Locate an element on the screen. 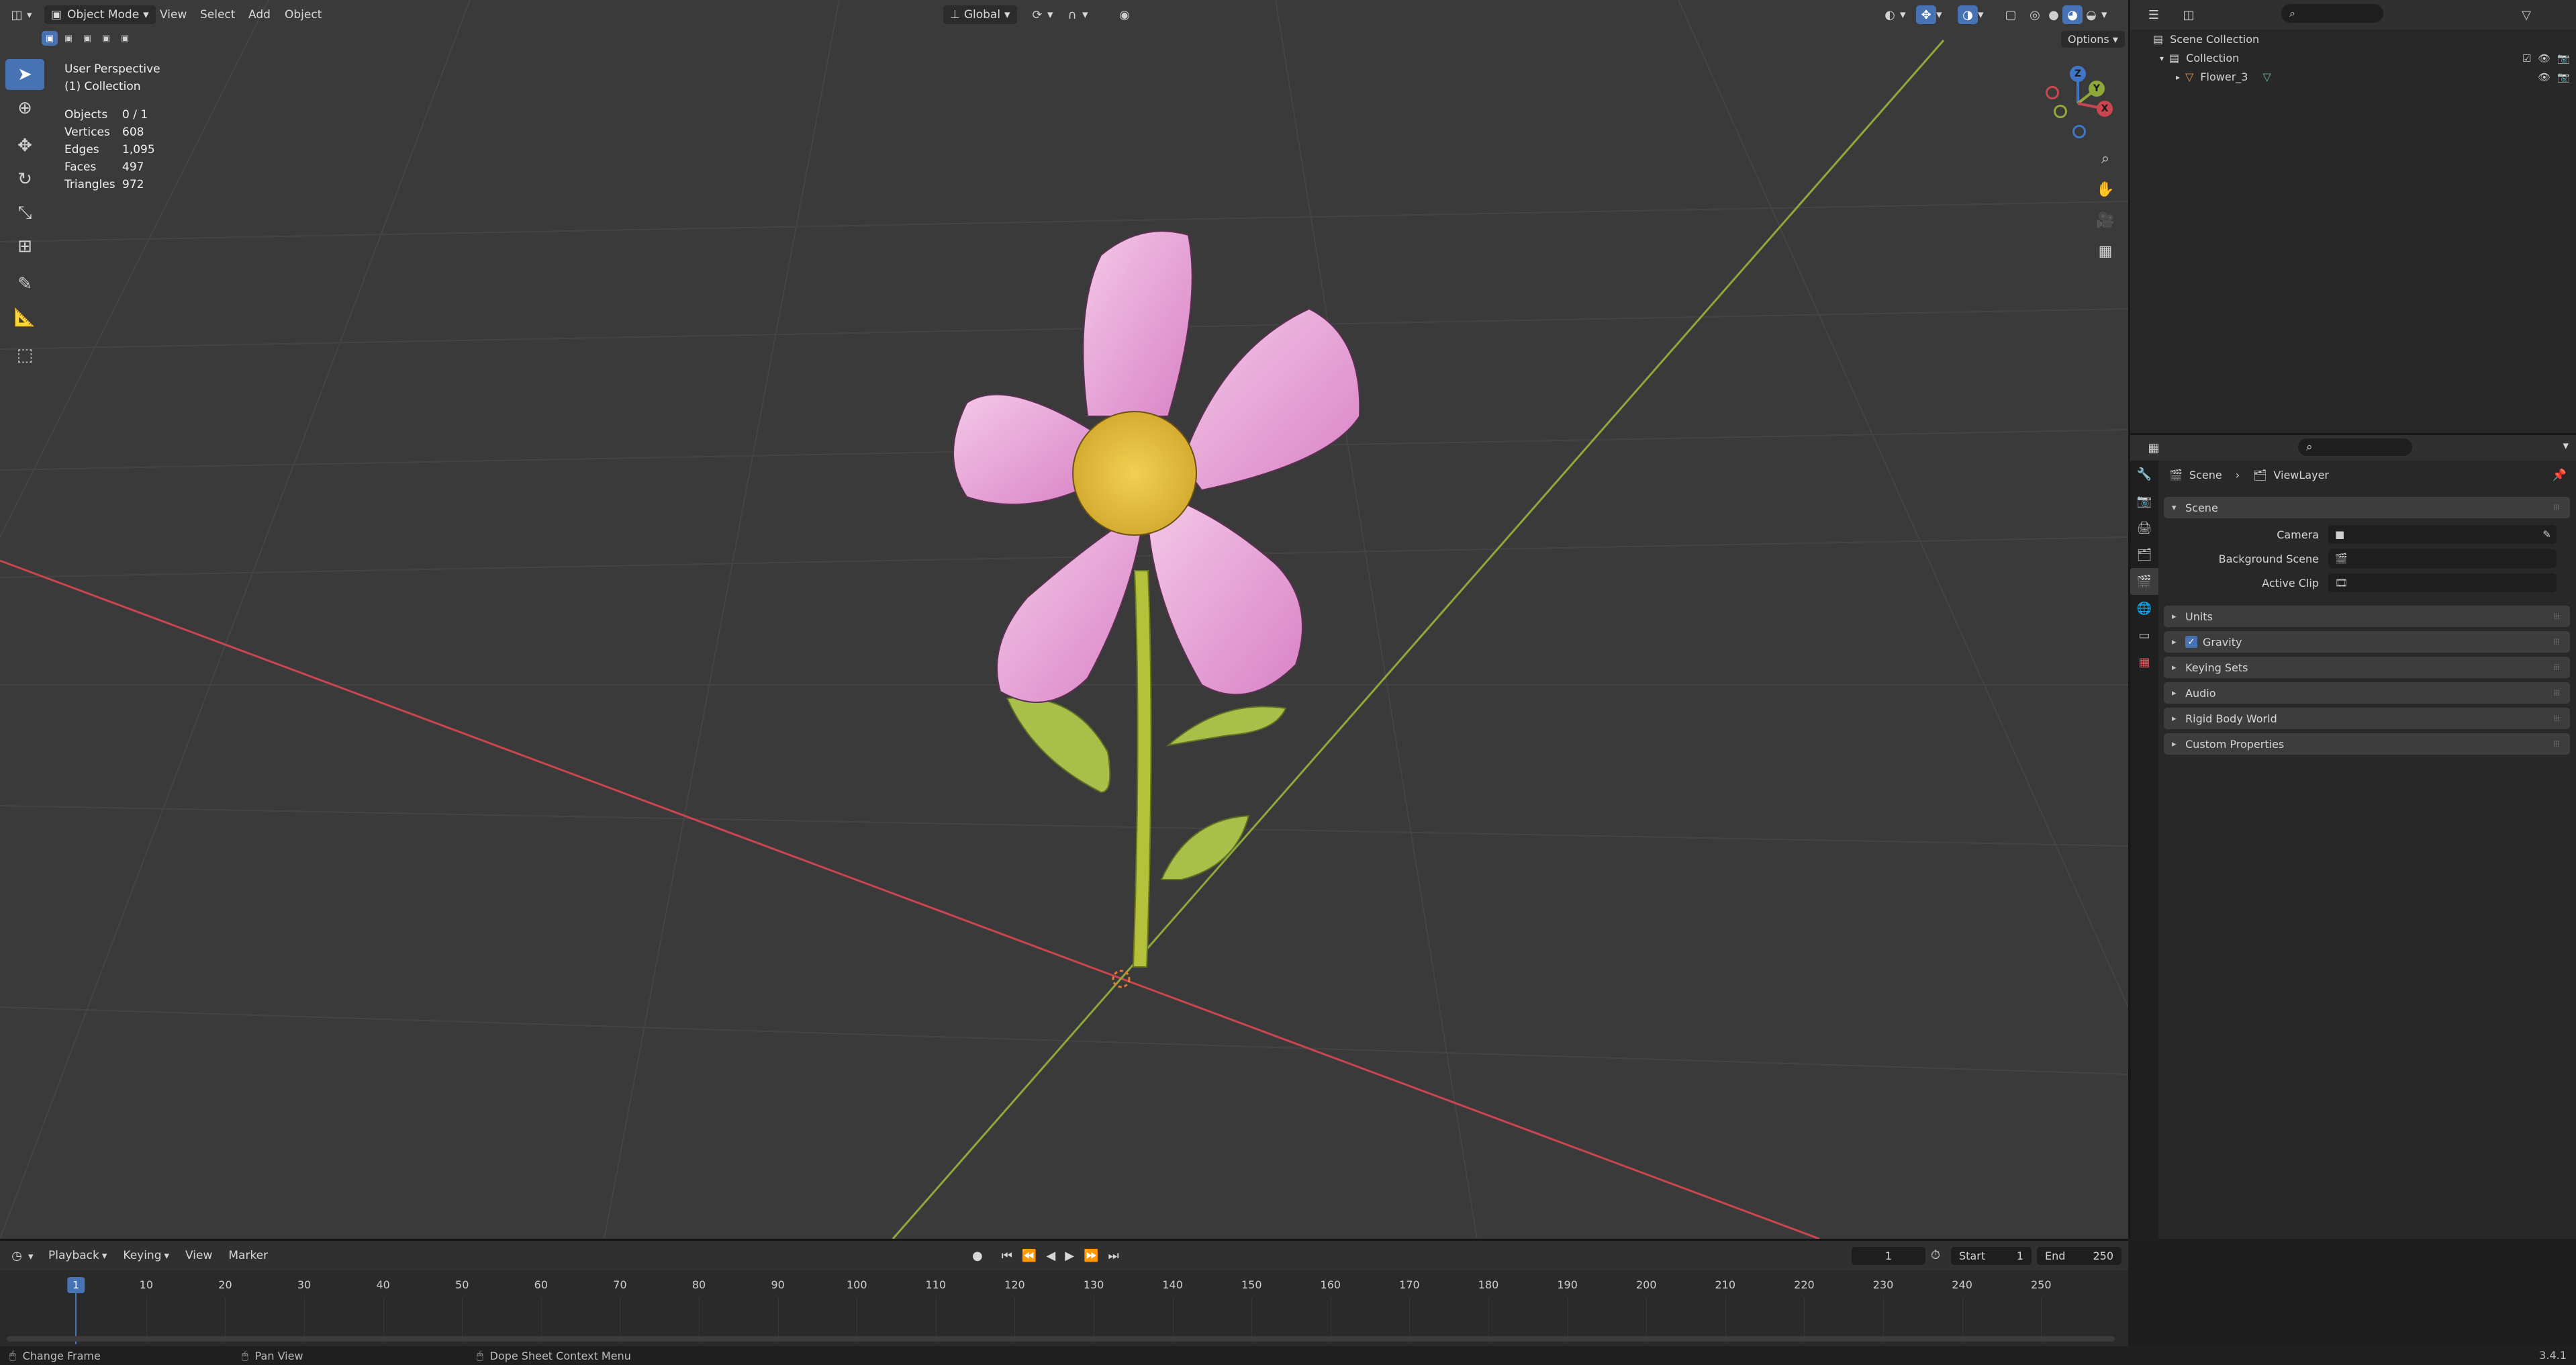  breadcrumb-scene: Scene is located at coordinates (2205, 475).